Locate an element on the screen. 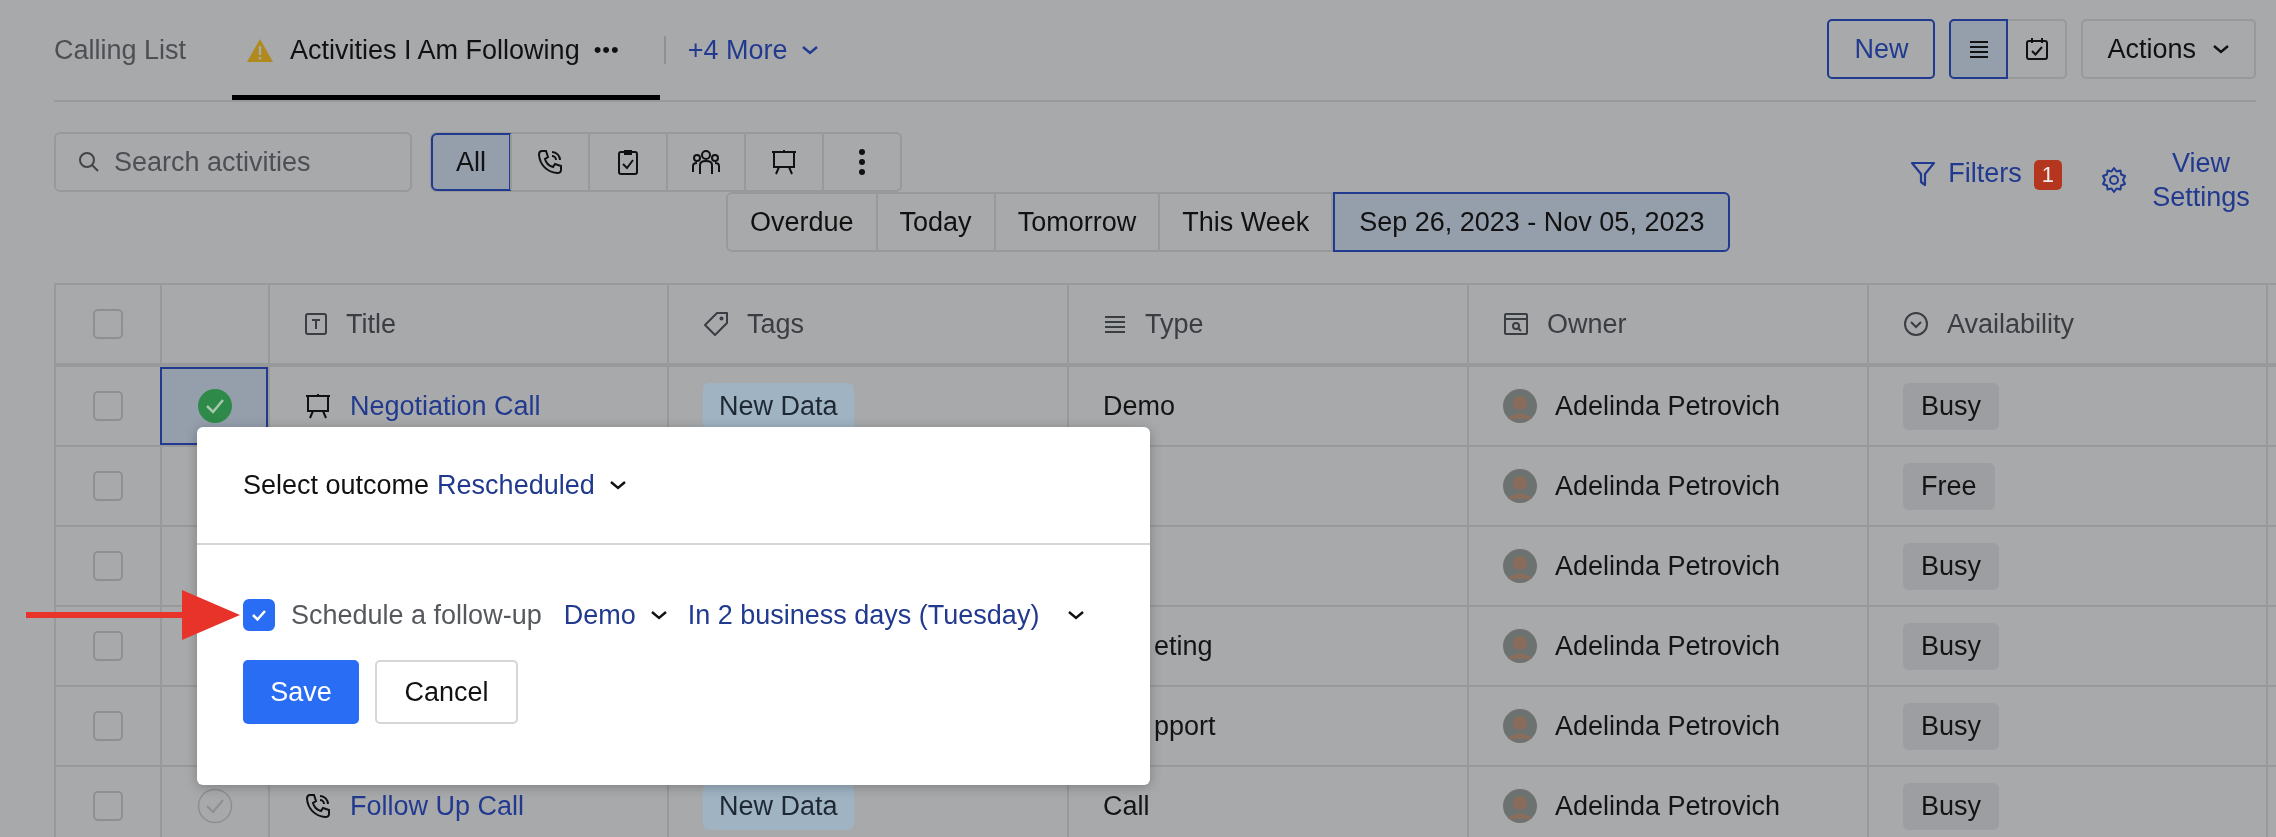  completed-check-icon is located at coordinates (215, 406).